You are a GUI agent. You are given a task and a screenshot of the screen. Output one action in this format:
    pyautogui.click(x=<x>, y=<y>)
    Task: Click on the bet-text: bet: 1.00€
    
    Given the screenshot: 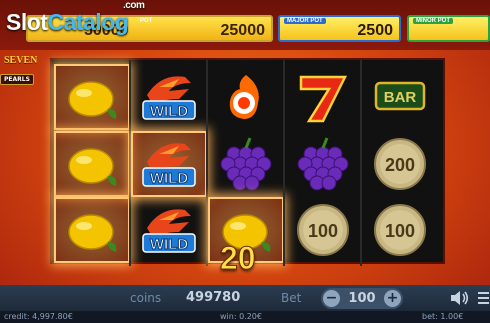 What is the action you would take?
    pyautogui.click(x=443, y=316)
    